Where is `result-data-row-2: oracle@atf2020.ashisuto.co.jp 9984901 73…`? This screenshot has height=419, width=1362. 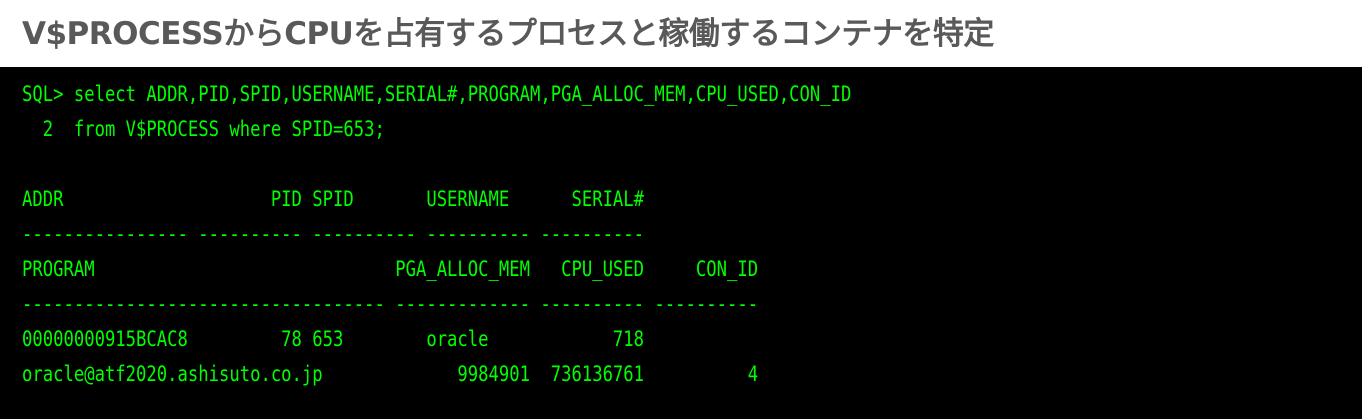
result-data-row-2: oracle@atf2020.ashisuto.co.jp 9984901 73… is located at coordinates (390, 374).